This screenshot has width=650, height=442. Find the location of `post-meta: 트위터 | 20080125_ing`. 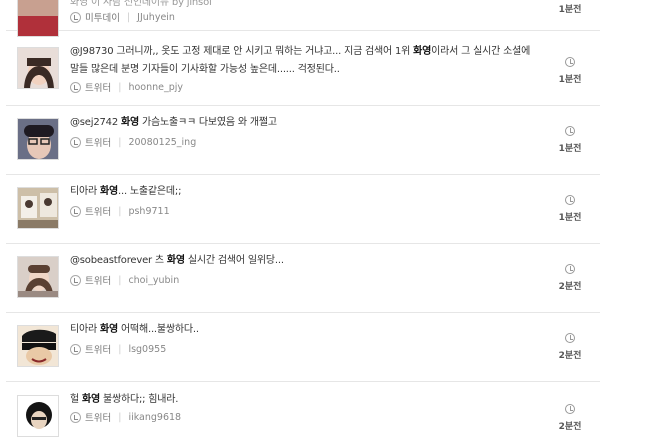

post-meta: 트위터 | 20080125_ing is located at coordinates (133, 142).